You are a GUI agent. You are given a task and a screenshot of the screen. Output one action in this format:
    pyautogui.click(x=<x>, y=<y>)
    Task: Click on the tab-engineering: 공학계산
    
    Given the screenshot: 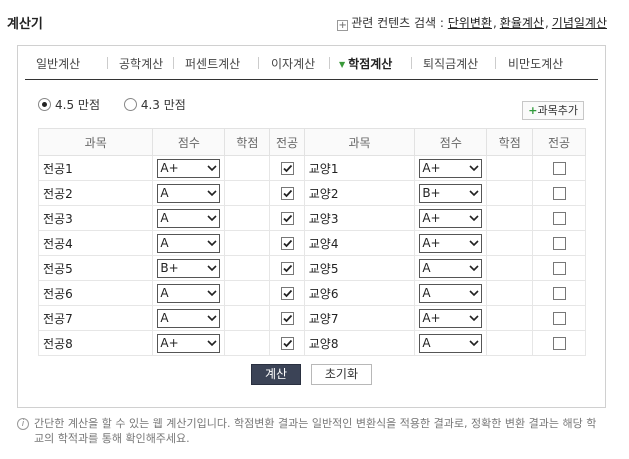 What is the action you would take?
    pyautogui.click(x=141, y=63)
    